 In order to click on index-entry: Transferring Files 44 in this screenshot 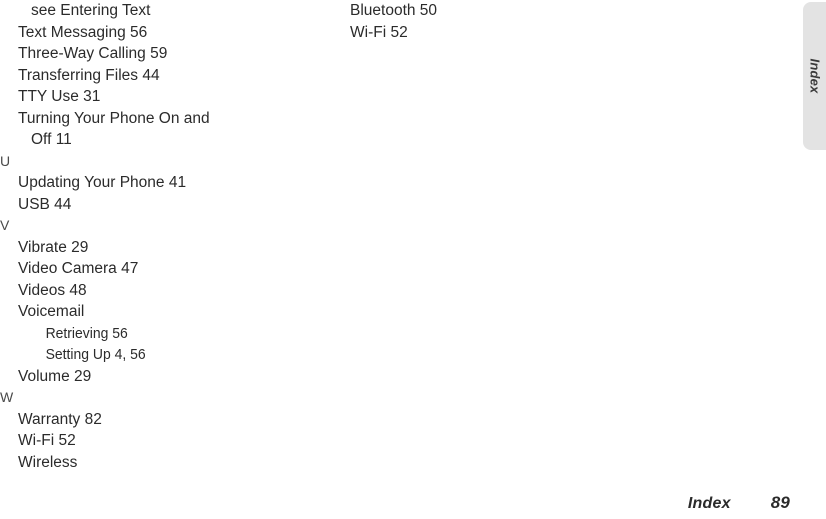, I will do `click(89, 75)`.